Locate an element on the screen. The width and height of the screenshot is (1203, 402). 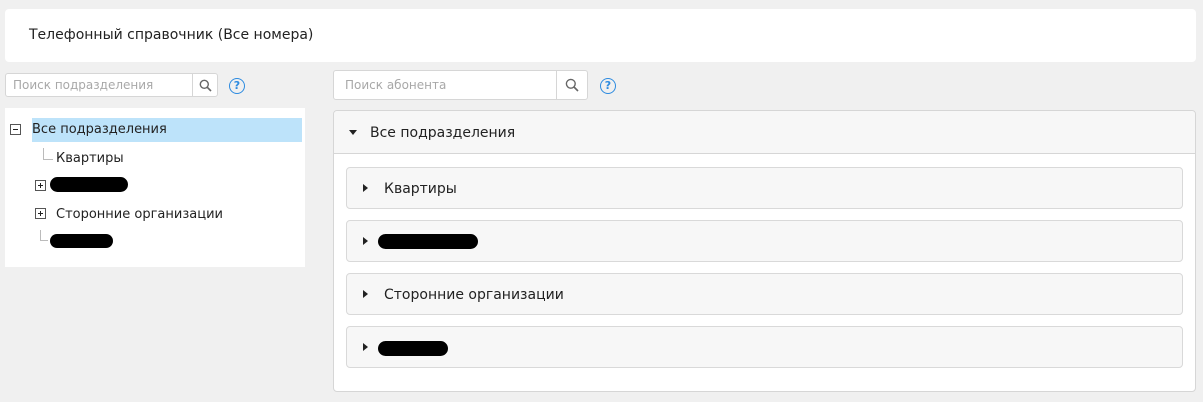
accordion-group: Сторонние организации is located at coordinates (764, 294).